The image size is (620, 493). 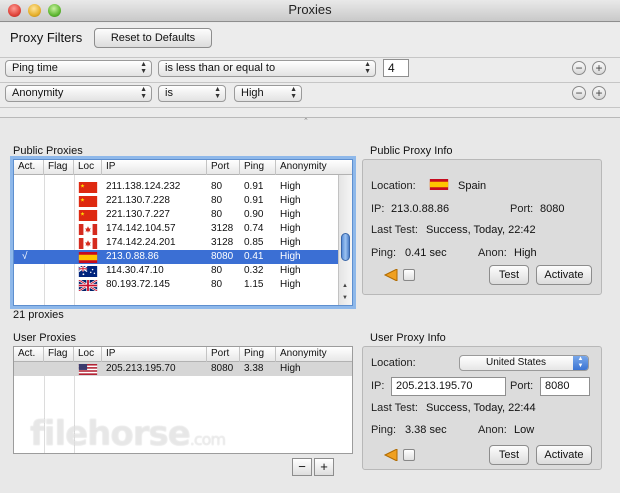 I want to click on filter-2-remove-button: −, so click(x=579, y=93).